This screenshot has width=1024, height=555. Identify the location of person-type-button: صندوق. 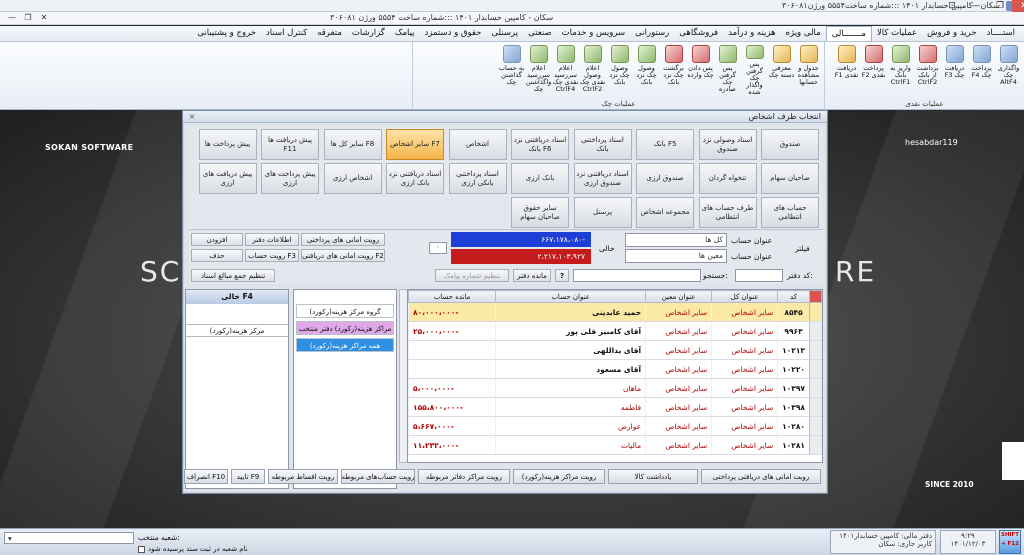
(790, 144).